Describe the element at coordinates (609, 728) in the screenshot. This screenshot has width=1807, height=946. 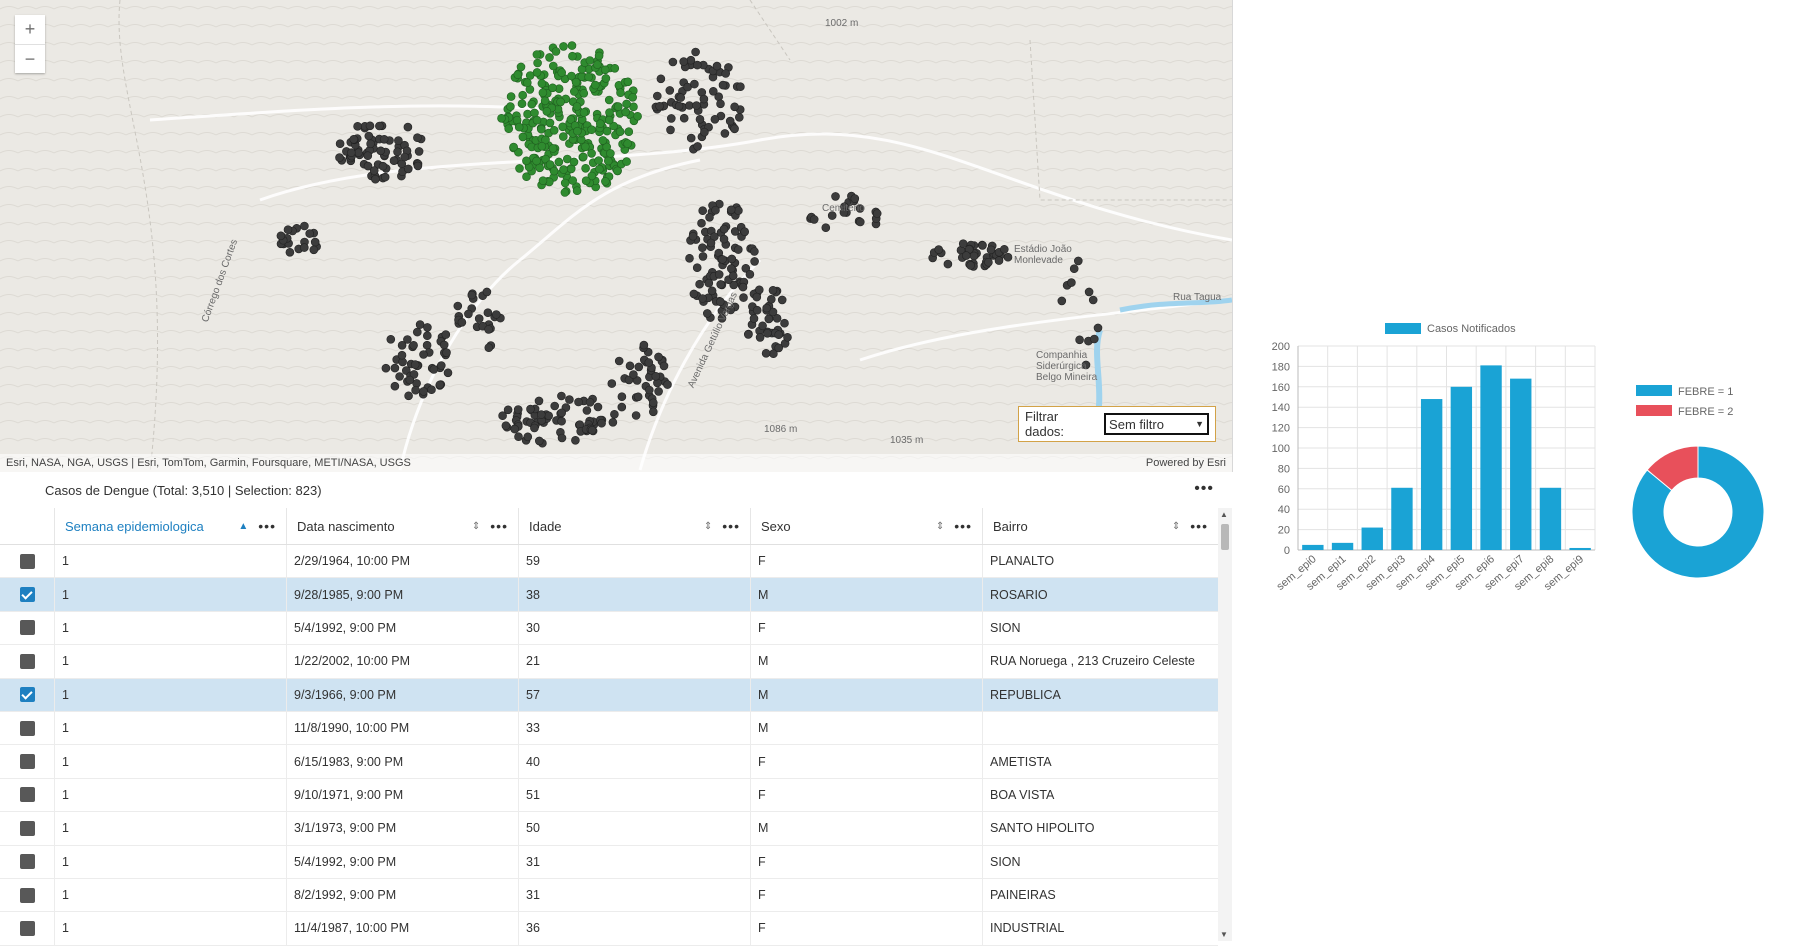
I see `table-row: 1 11/8/1990, 10:00 PM 33 M` at that location.